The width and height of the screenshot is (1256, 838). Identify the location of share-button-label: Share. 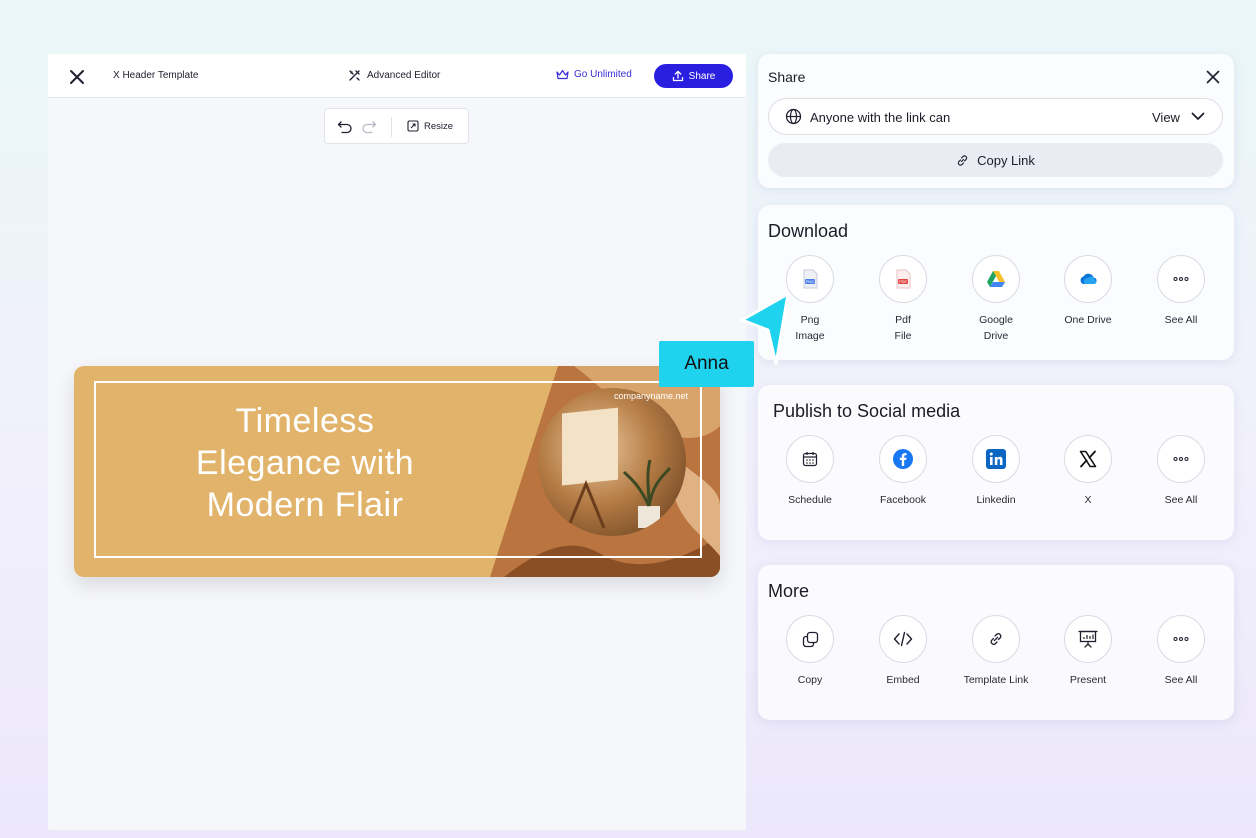
(702, 76).